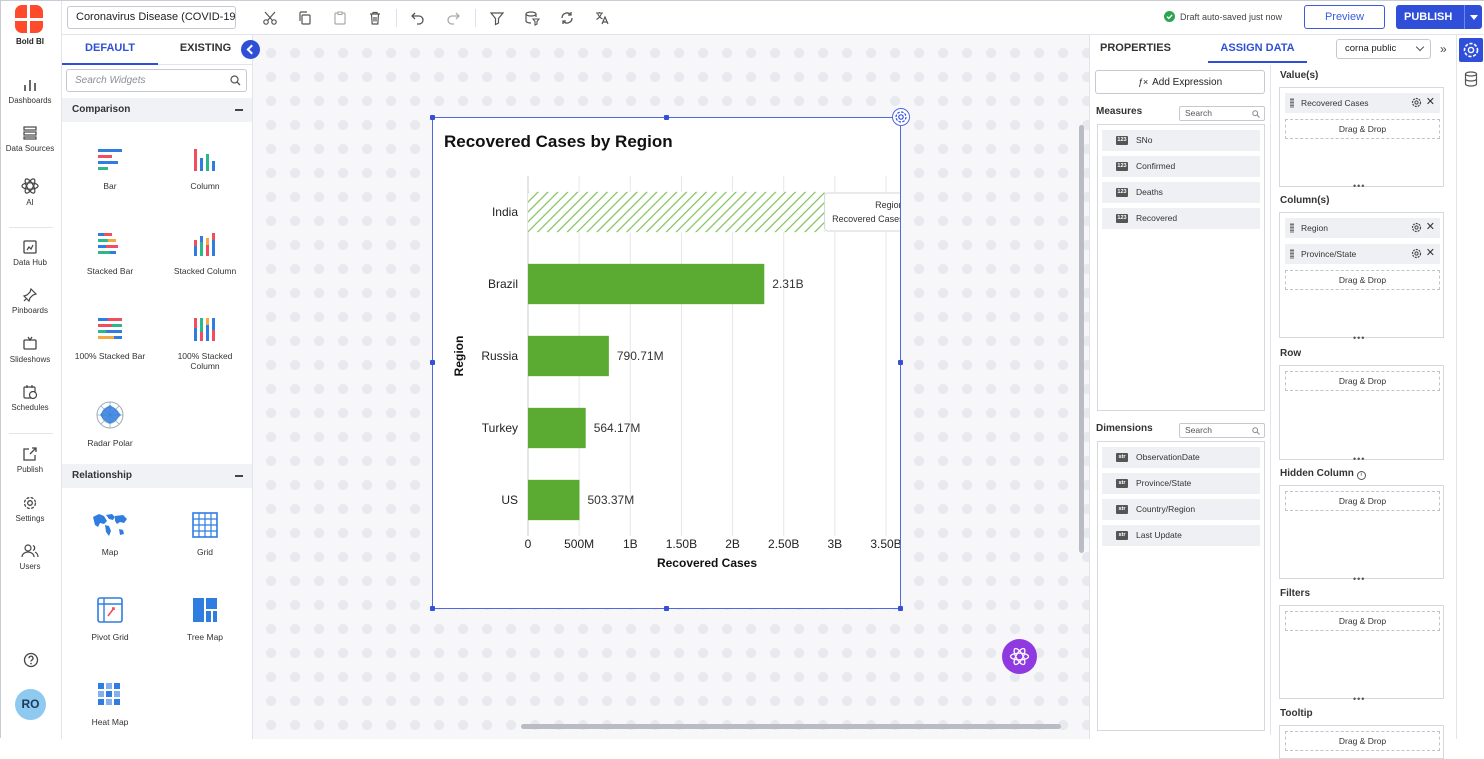 Image resolution: width=1484 pixels, height=759 pixels. Describe the element at coordinates (110, 619) in the screenshot. I see `widget-pivot-grid: Pivot Grid` at that location.